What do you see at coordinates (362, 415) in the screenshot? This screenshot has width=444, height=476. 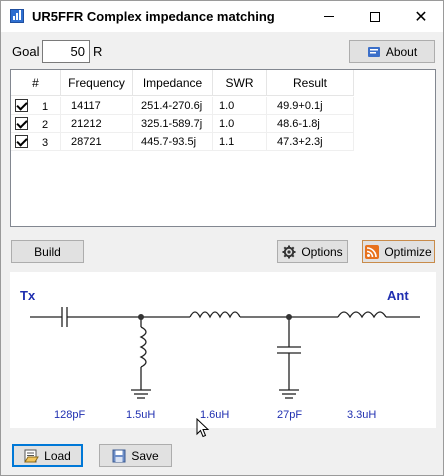 I see `inductor-3-value: 3.3uH` at bounding box center [362, 415].